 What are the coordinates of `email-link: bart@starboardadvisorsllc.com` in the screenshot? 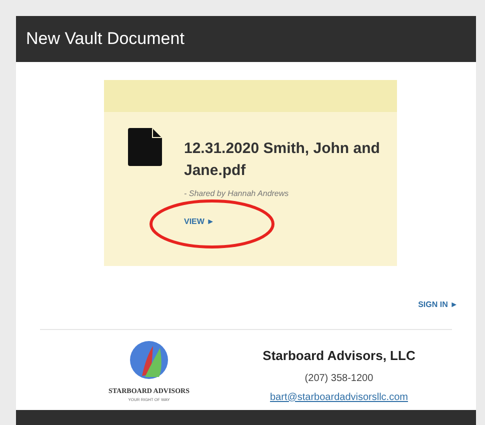 It's located at (339, 397).